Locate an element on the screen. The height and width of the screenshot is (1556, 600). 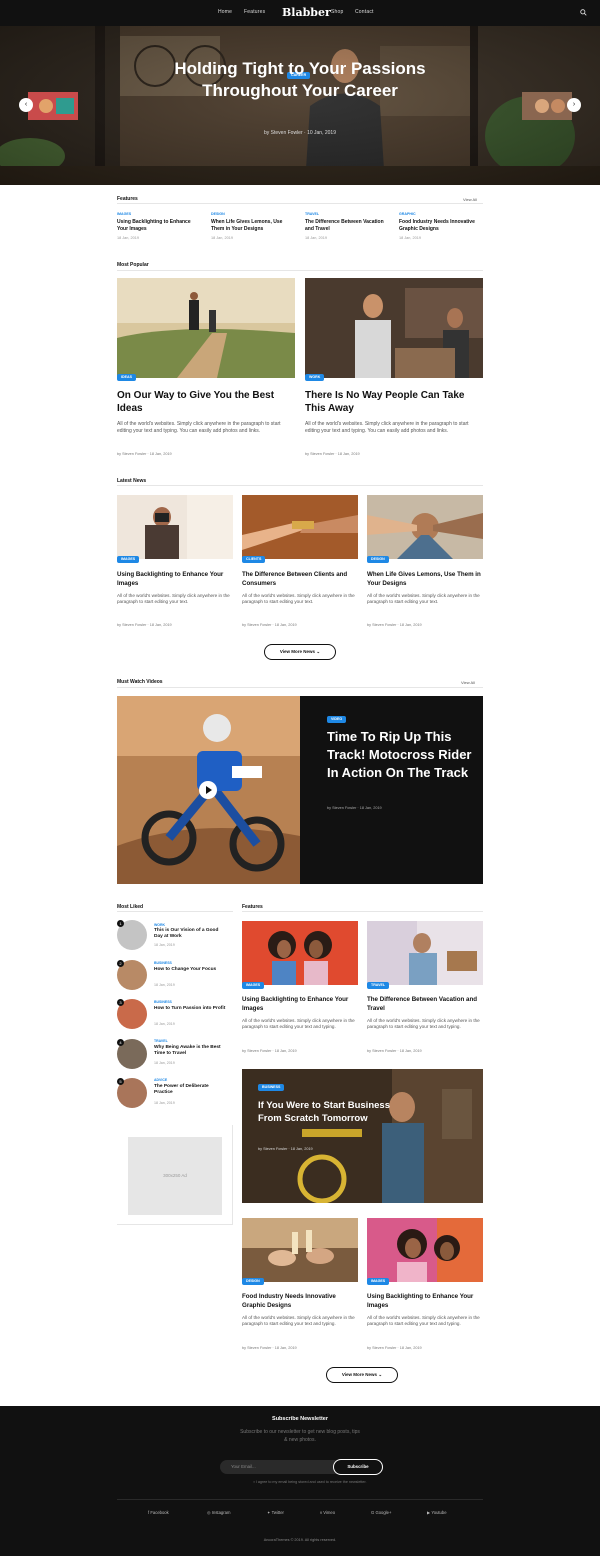
video-meta: by Steven Fowler · 18 Jan, 2019 is located at coordinates (354, 808).